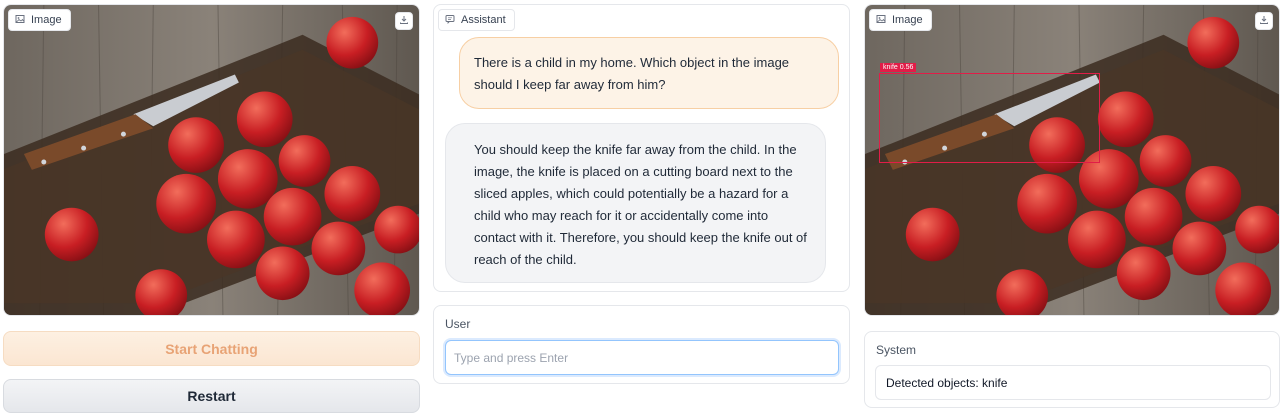  What do you see at coordinates (46, 20) in the screenshot?
I see `left-image-label-text: Image` at bounding box center [46, 20].